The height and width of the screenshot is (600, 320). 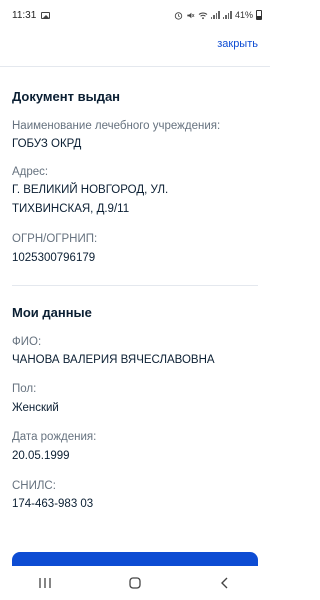 What do you see at coordinates (47, 144) in the screenshot?
I see `institution-value: ГОБУЗ ОКРД` at bounding box center [47, 144].